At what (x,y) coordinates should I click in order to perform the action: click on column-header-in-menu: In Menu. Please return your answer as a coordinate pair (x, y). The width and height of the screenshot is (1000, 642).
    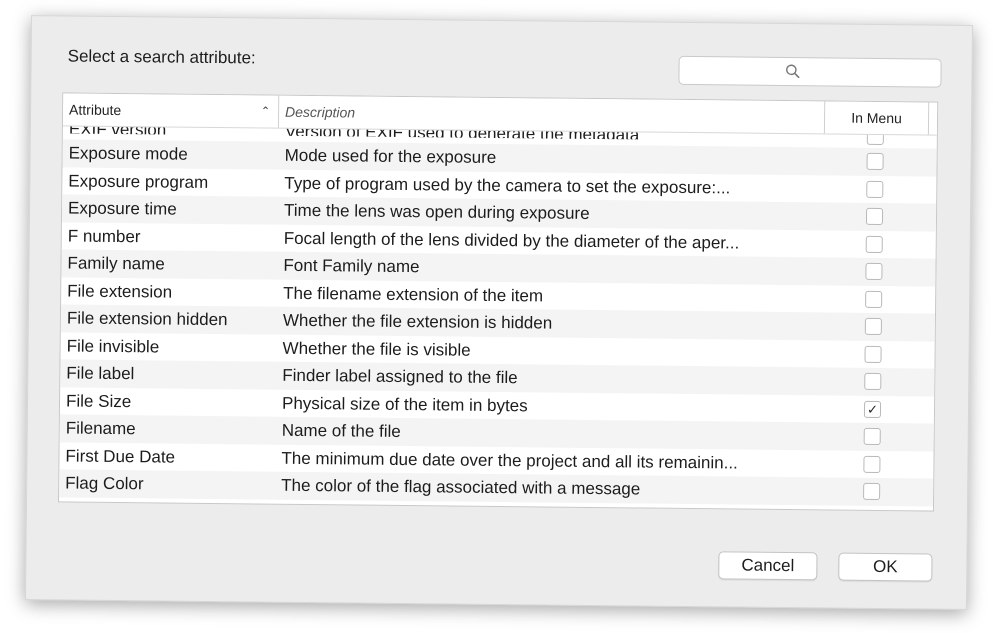
    Looking at the image, I should click on (877, 118).